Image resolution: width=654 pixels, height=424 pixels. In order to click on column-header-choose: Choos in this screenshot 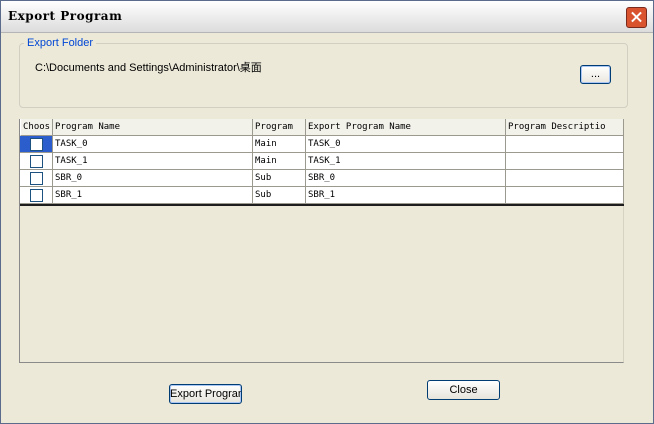, I will do `click(36, 127)`.